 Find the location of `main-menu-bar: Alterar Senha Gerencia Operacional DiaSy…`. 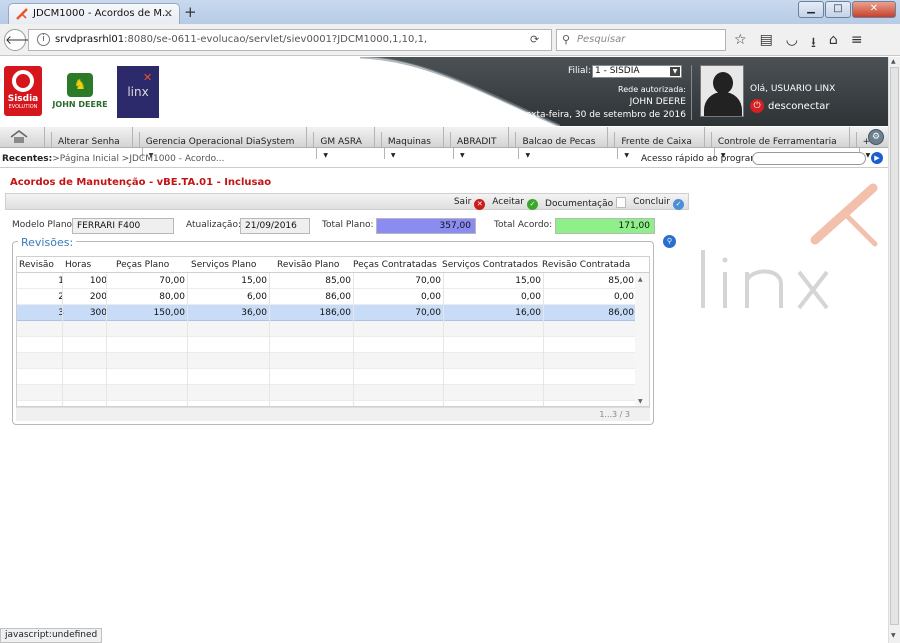

main-menu-bar: Alterar Senha Gerencia Operacional DiaSy… is located at coordinates (444, 143).